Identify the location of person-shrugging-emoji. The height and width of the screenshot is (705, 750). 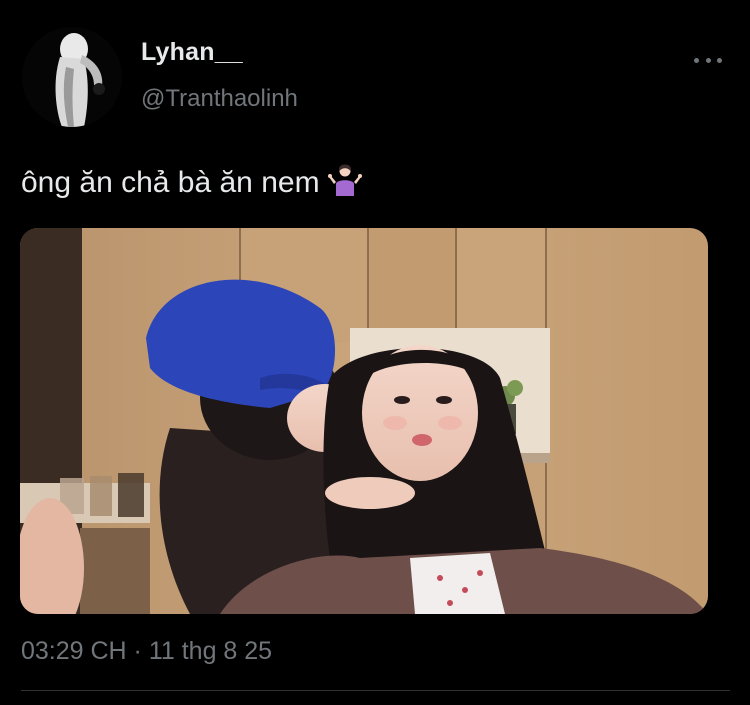
(344, 183).